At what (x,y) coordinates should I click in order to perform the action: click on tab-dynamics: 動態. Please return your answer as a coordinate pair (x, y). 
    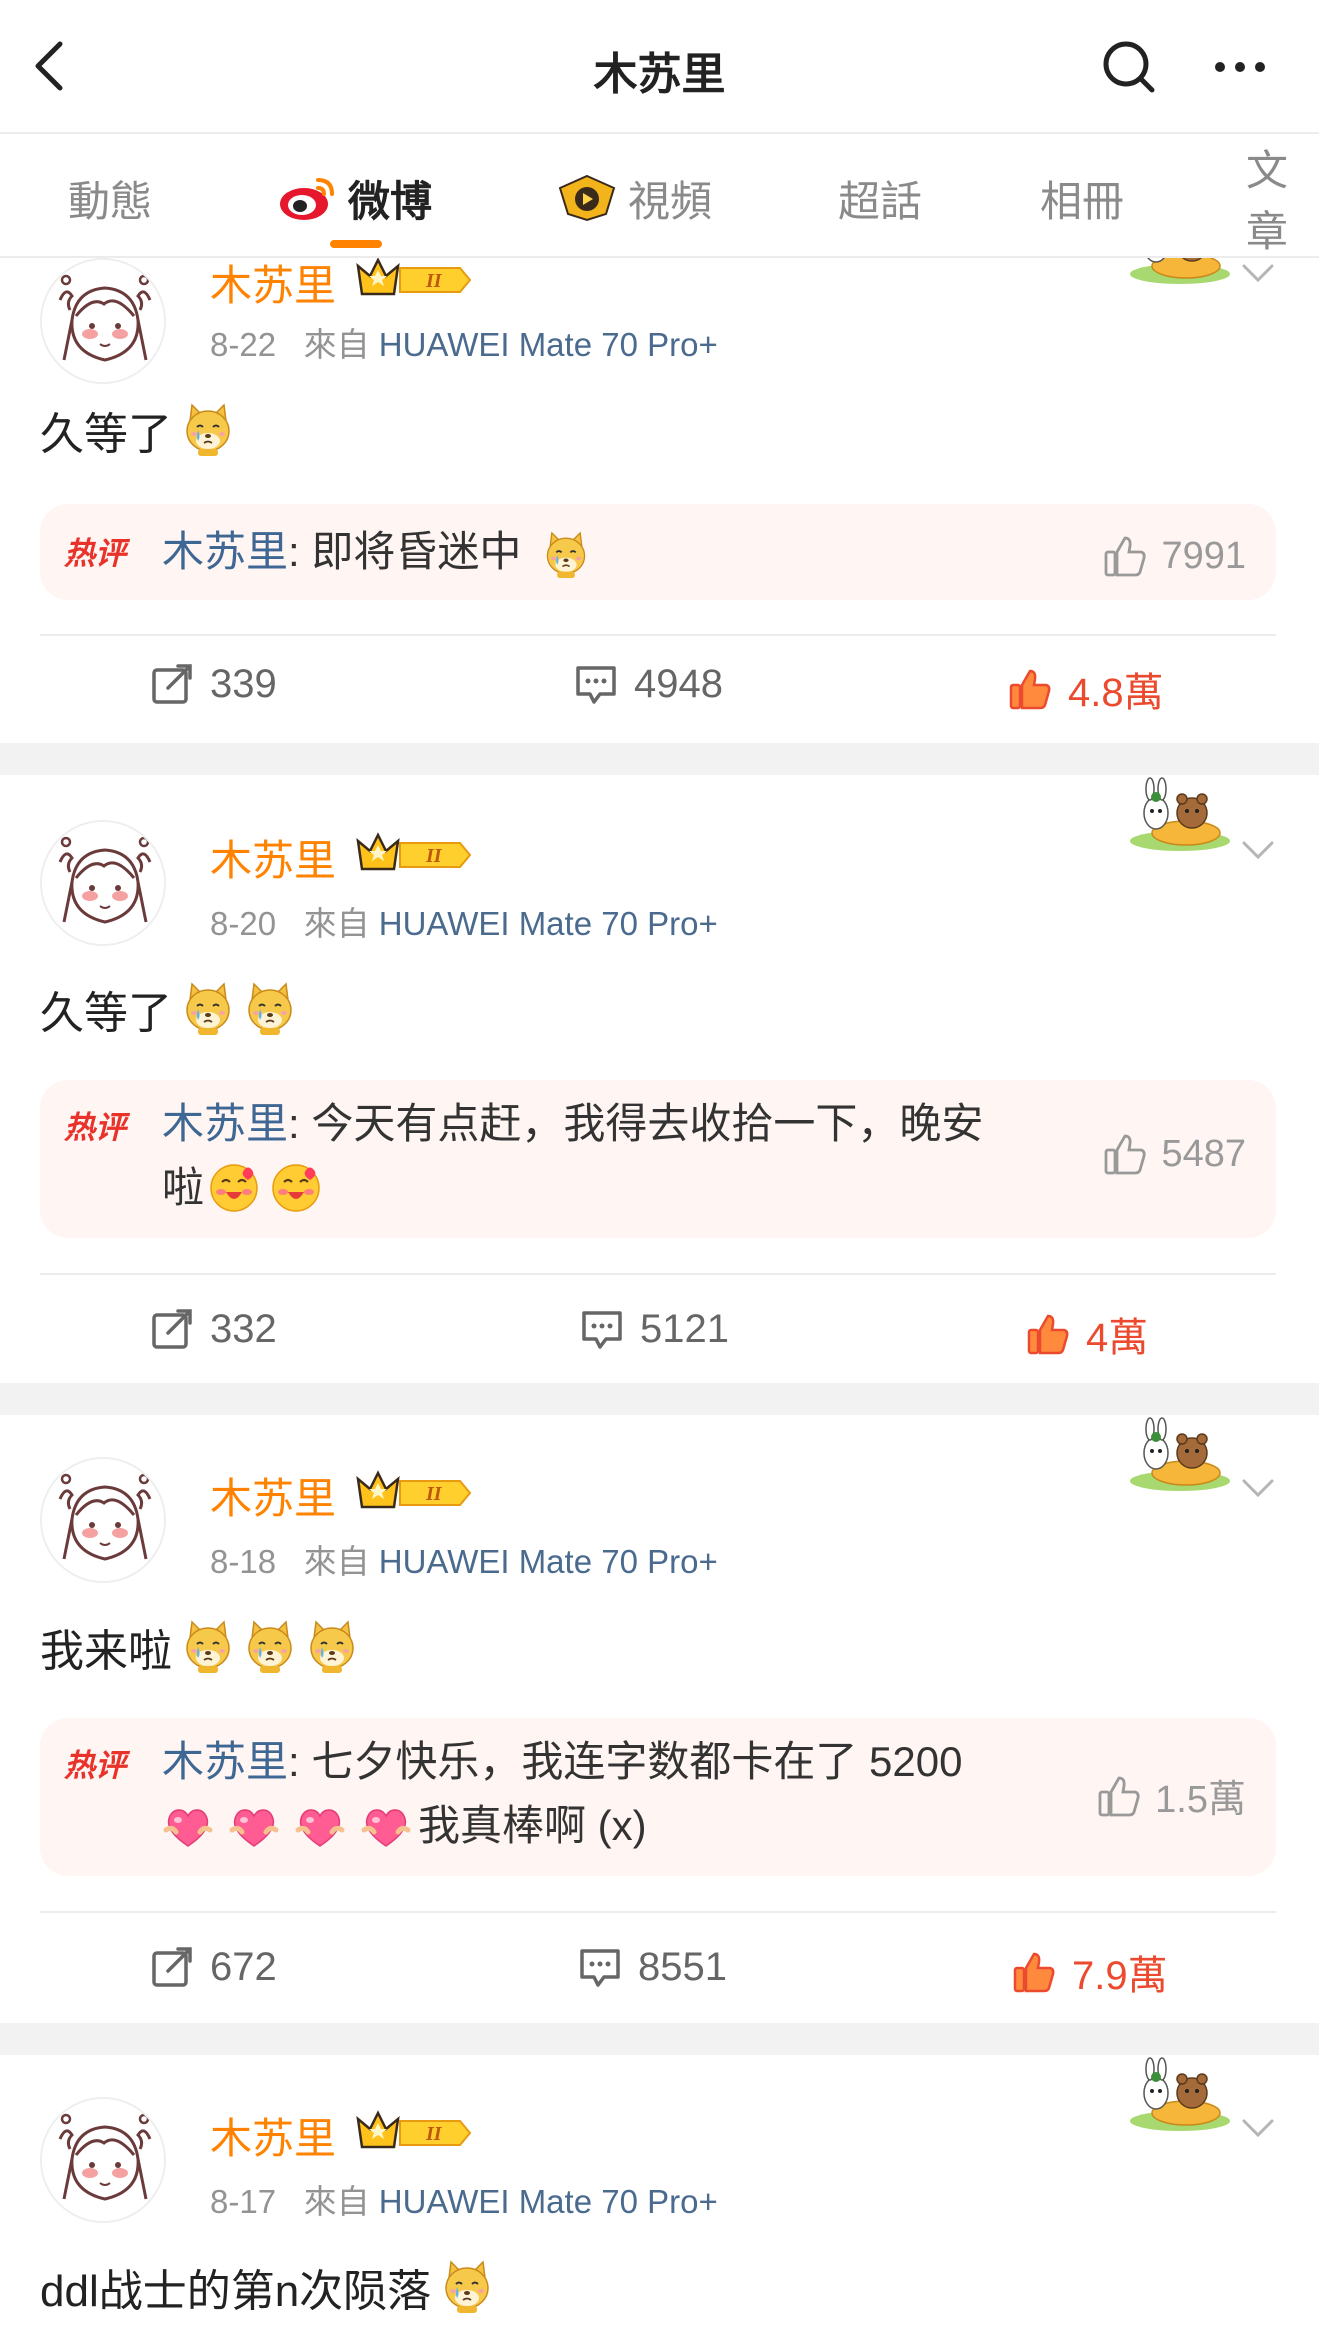
    Looking at the image, I should click on (110, 198).